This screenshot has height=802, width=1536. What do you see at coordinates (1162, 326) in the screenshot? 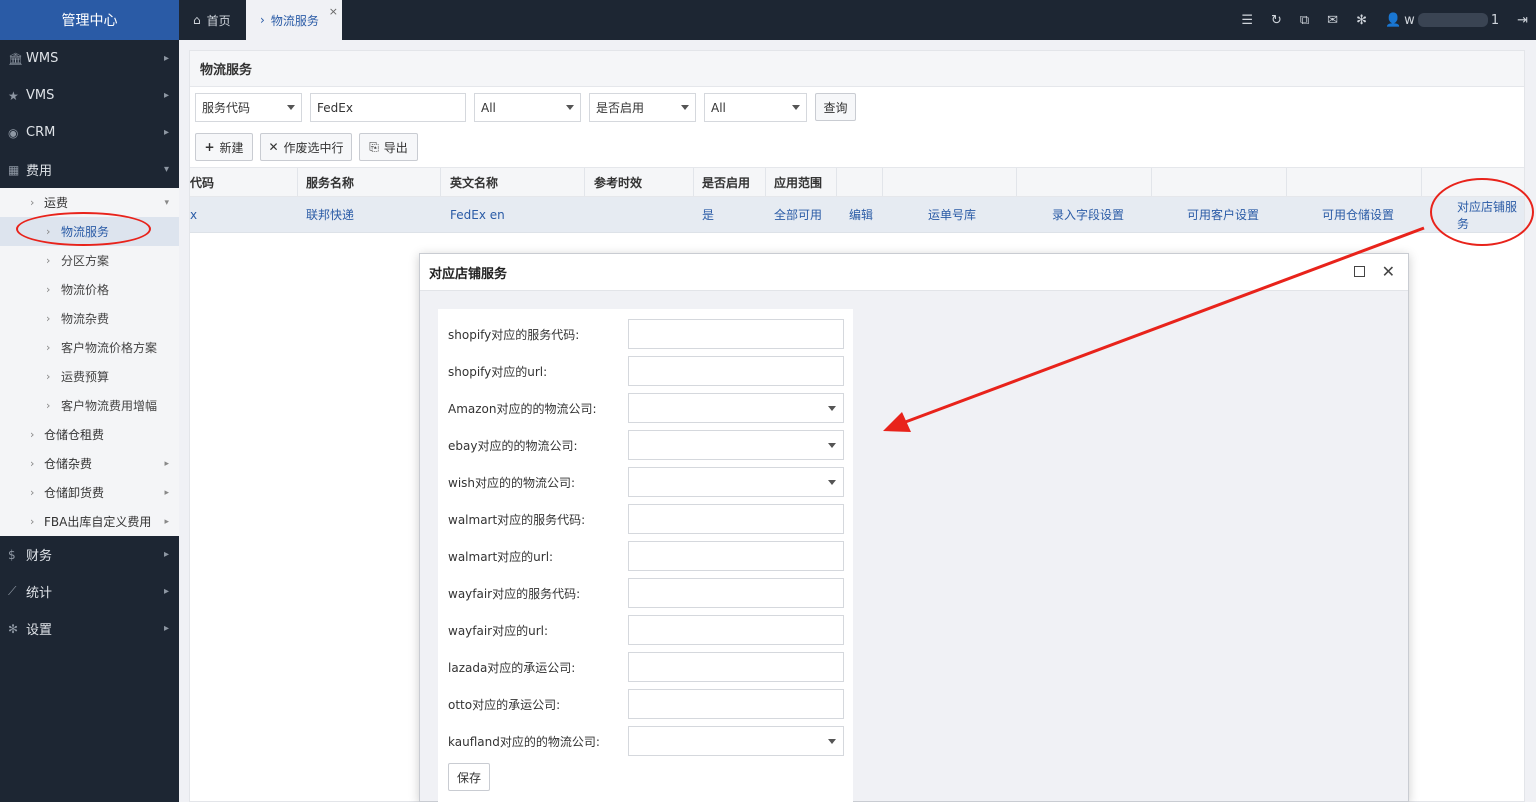
I see `arrow-line` at bounding box center [1162, 326].